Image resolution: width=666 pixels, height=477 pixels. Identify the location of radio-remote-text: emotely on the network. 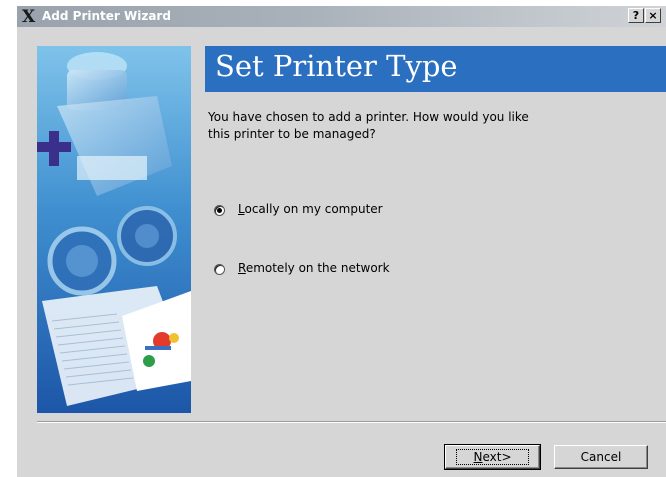
(317, 268).